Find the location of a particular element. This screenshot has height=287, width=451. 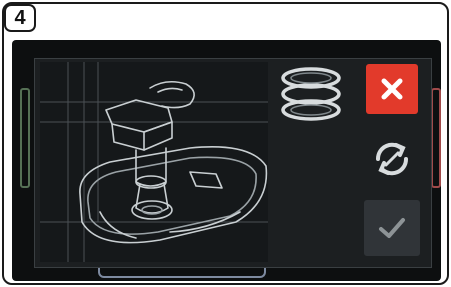

confirm-button is located at coordinates (392, 228).